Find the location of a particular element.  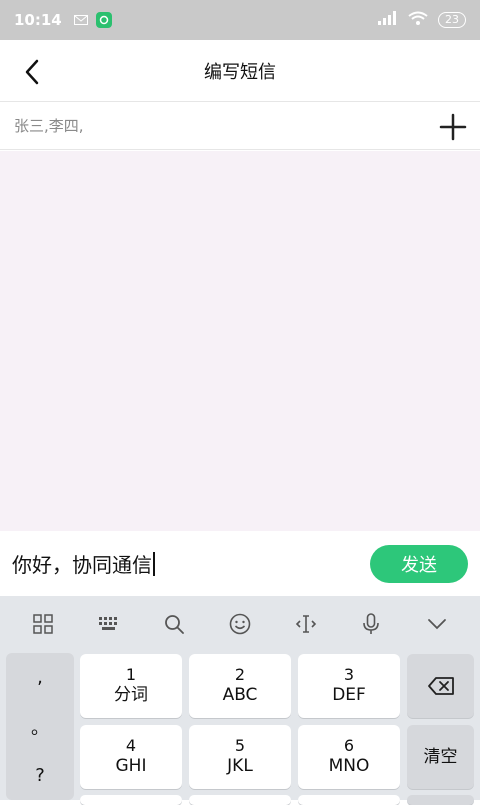

clear-key-label: 清空 is located at coordinates (440, 757).